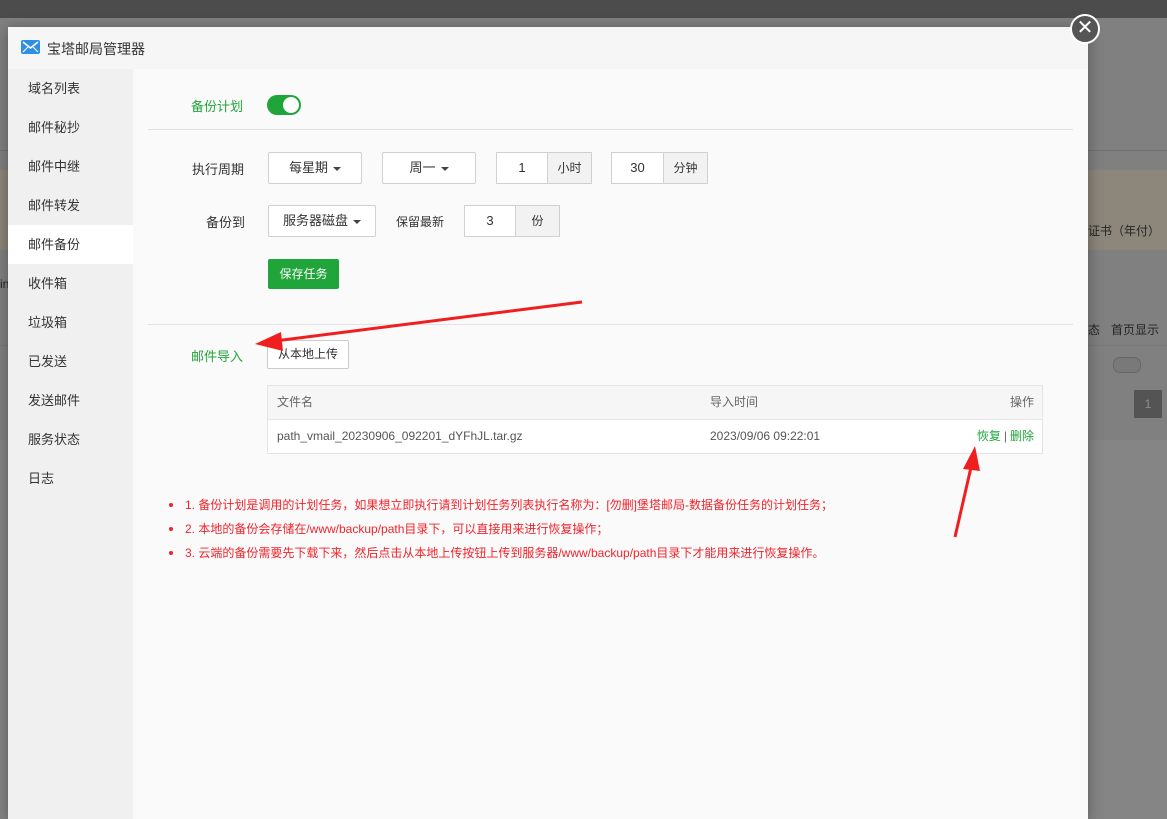  Describe the element at coordinates (989, 436) in the screenshot. I see `restore-link: 恢复` at that location.